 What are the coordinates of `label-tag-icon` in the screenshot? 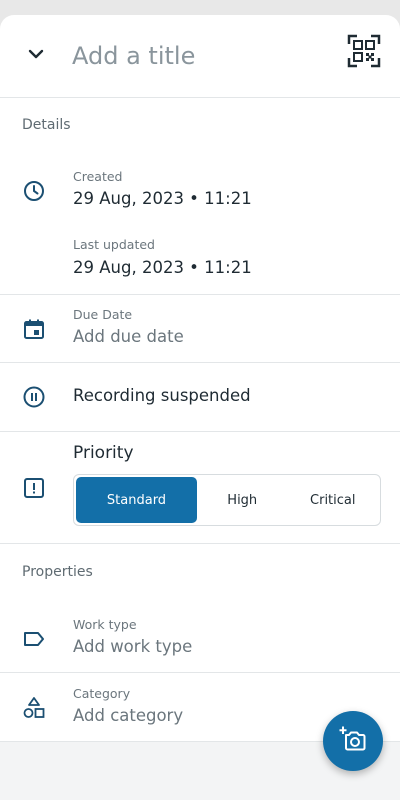 It's located at (34, 639).